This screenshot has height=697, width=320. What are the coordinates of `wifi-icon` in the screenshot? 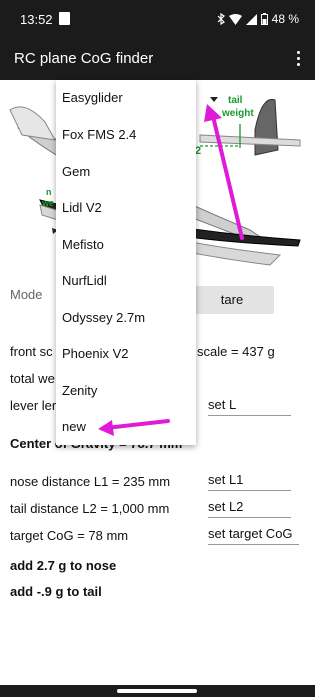 It's located at (235, 19).